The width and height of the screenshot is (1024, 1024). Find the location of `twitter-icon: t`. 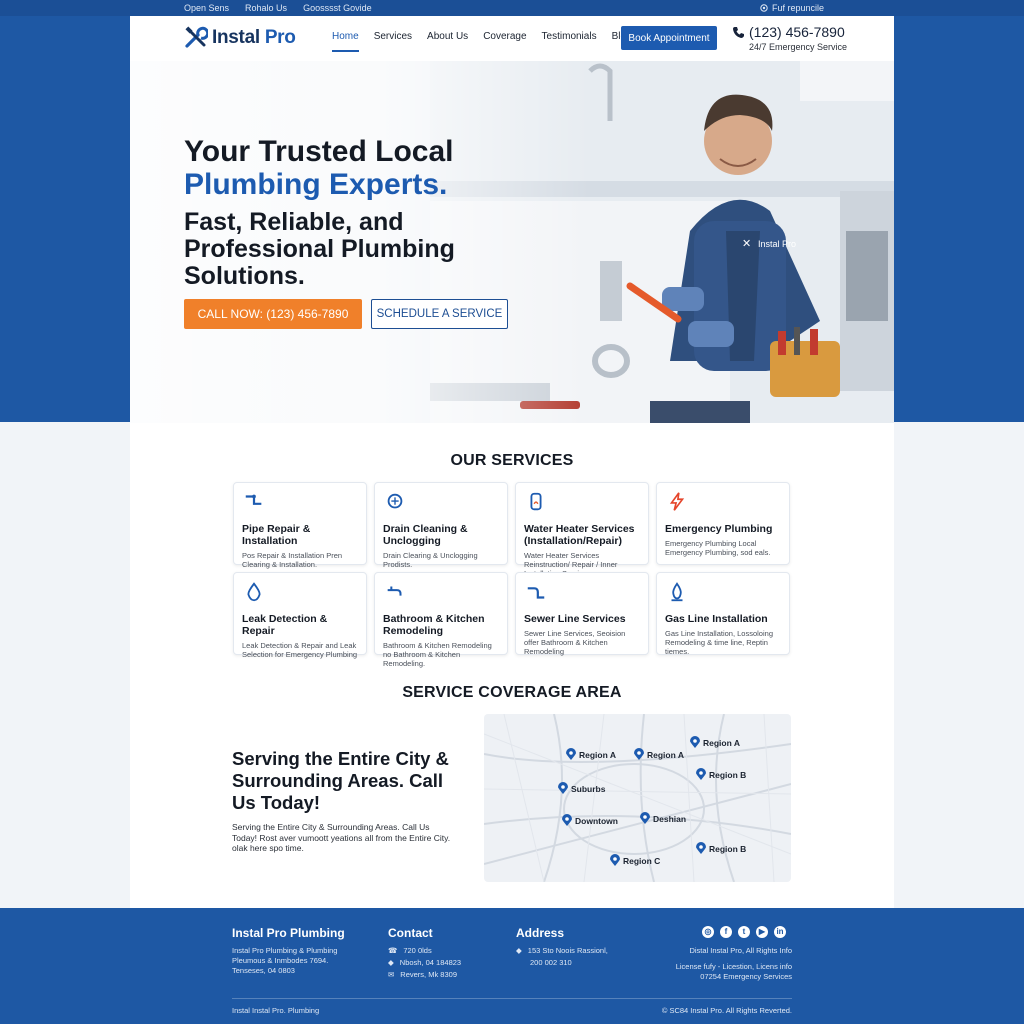

twitter-icon: t is located at coordinates (744, 932).